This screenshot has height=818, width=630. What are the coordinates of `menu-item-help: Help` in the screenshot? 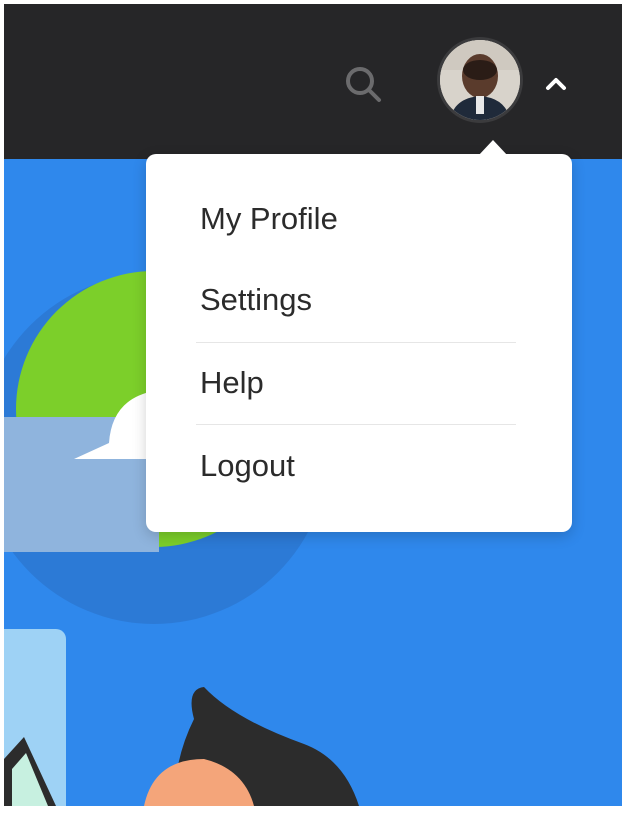 It's located at (360, 383).